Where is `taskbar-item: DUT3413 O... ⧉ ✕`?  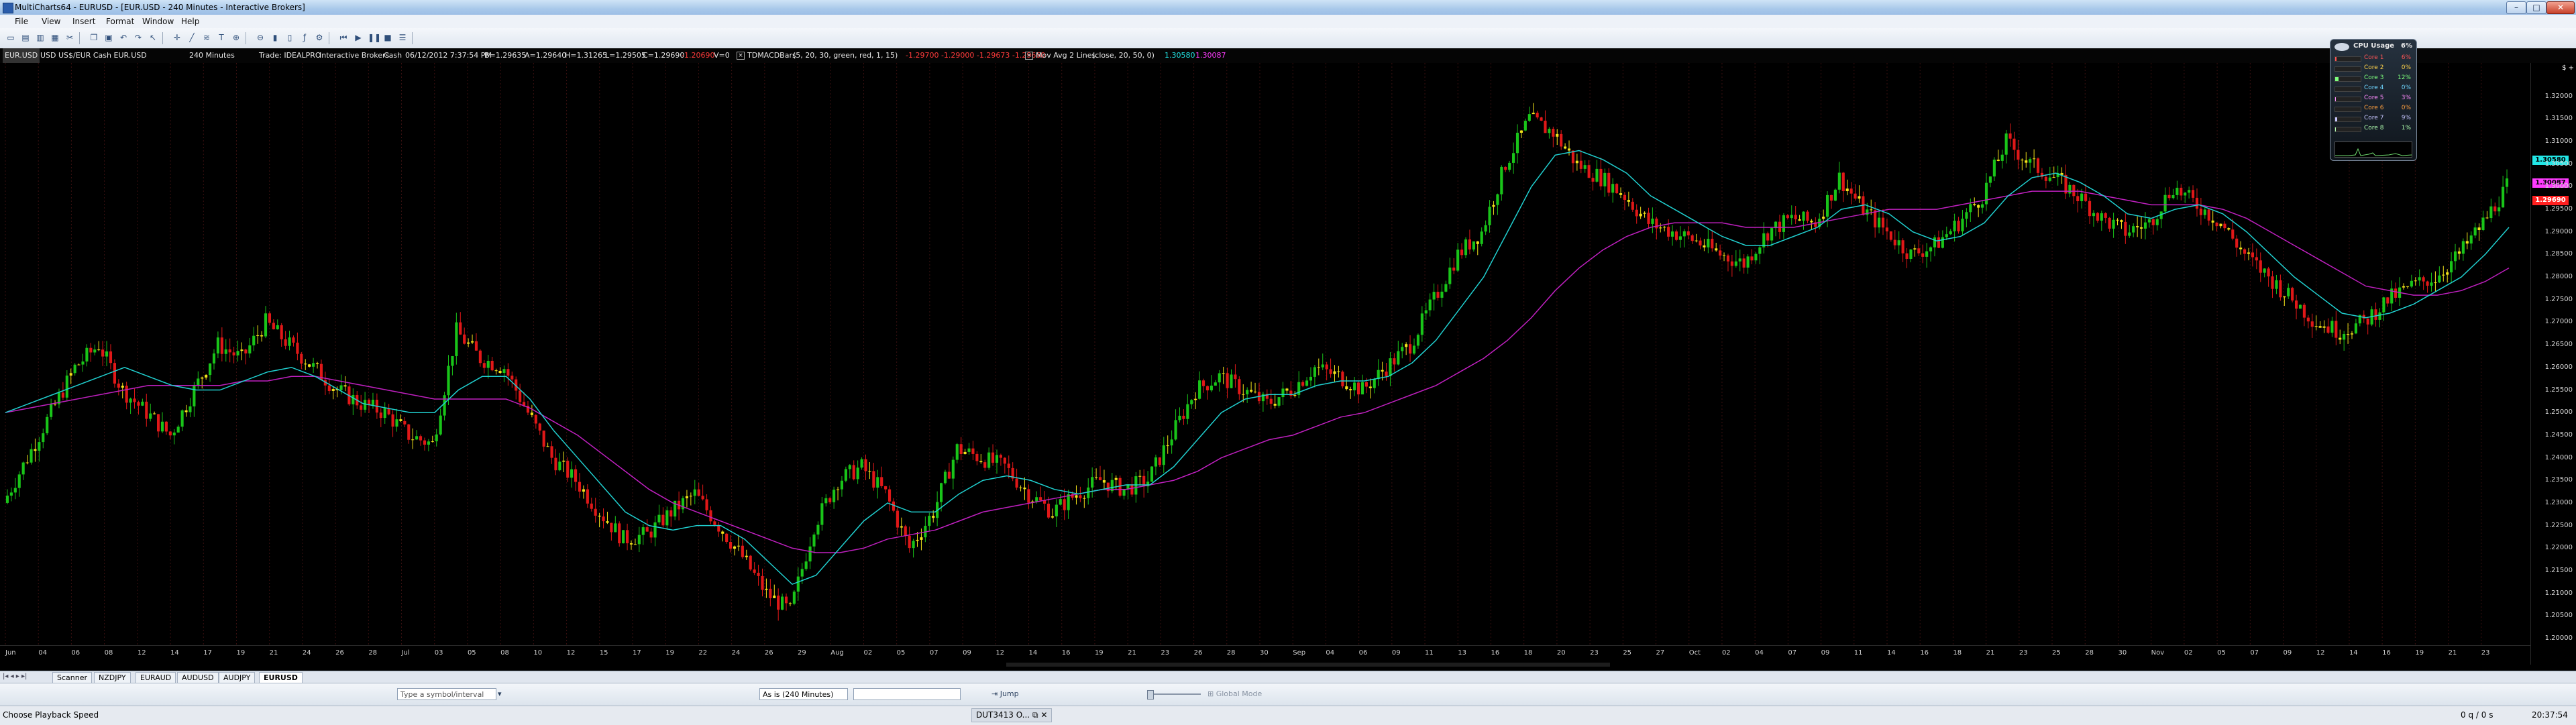
taskbar-item: DUT3413 O... ⧉ ✕ is located at coordinates (1011, 715).